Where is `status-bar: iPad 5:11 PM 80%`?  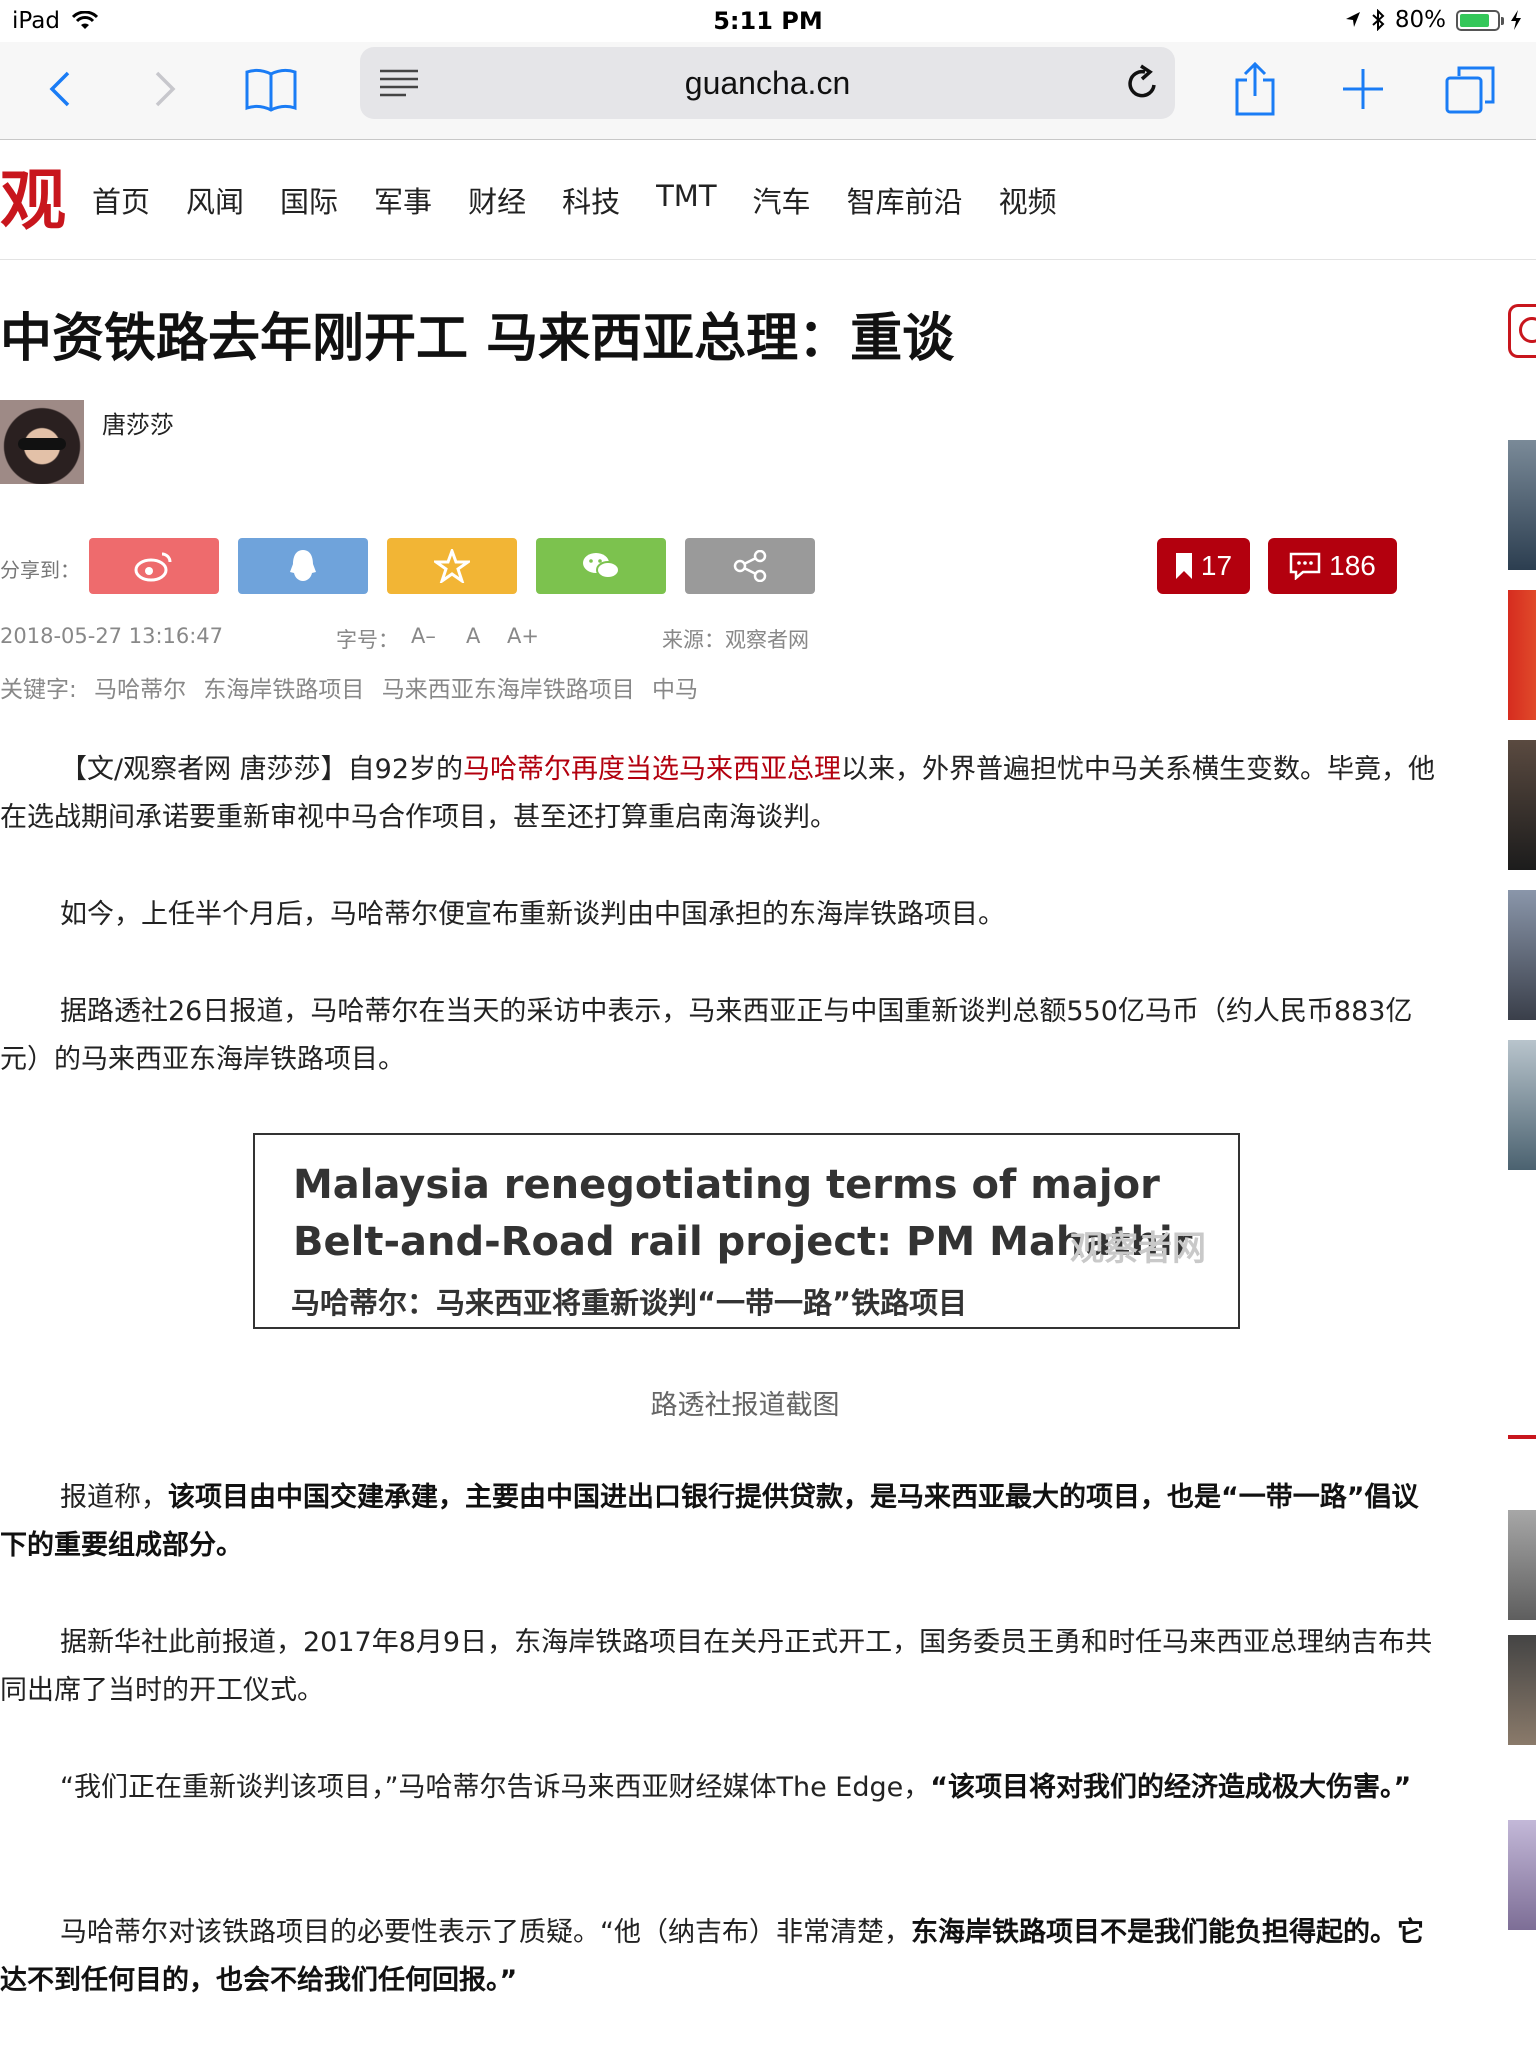 status-bar: iPad 5:11 PM 80% is located at coordinates (768, 21).